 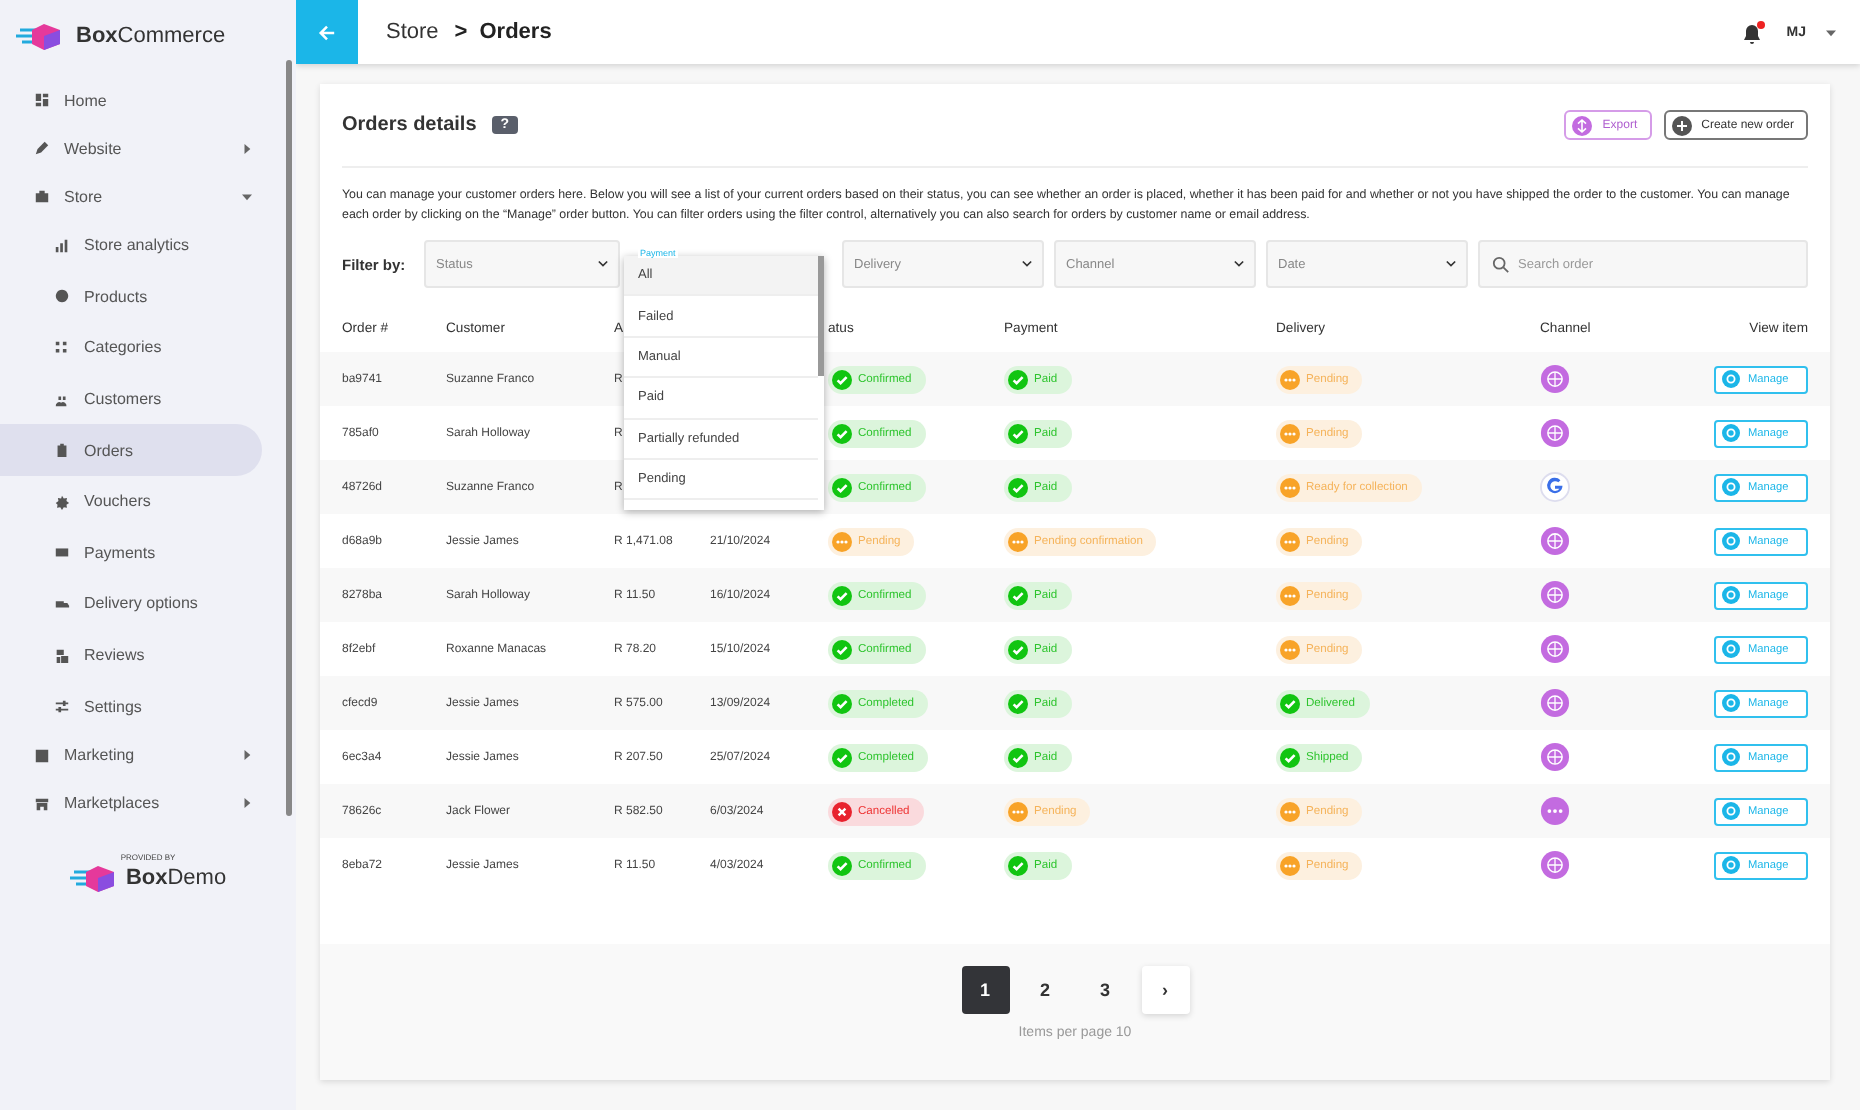 What do you see at coordinates (148, 348) in the screenshot?
I see `sidebar-item: Categories` at bounding box center [148, 348].